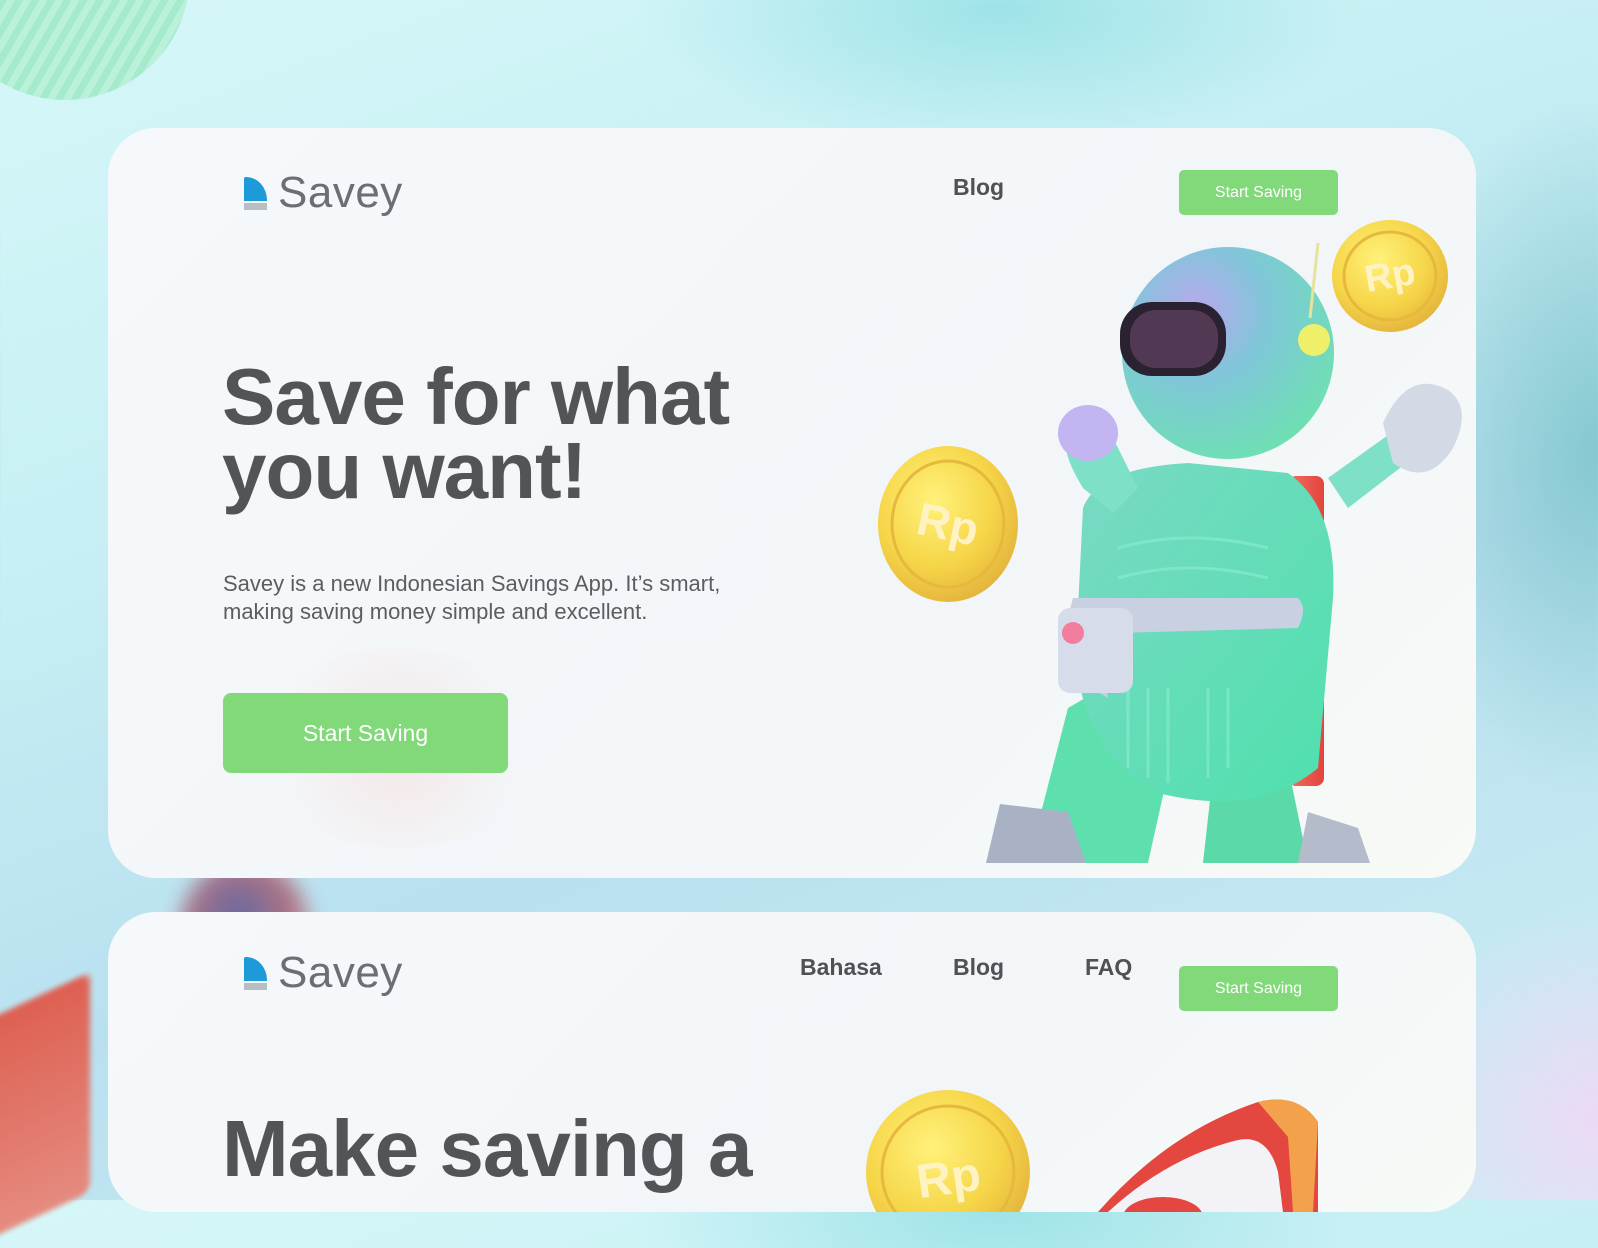 The height and width of the screenshot is (1248, 1598). I want to click on background-blob-top-left, so click(95, 50).